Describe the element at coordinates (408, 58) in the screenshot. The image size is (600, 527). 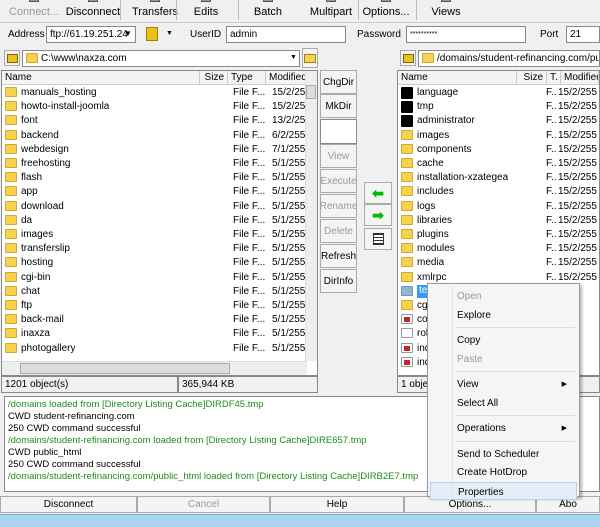
I see `remote-up-dir-button` at that location.